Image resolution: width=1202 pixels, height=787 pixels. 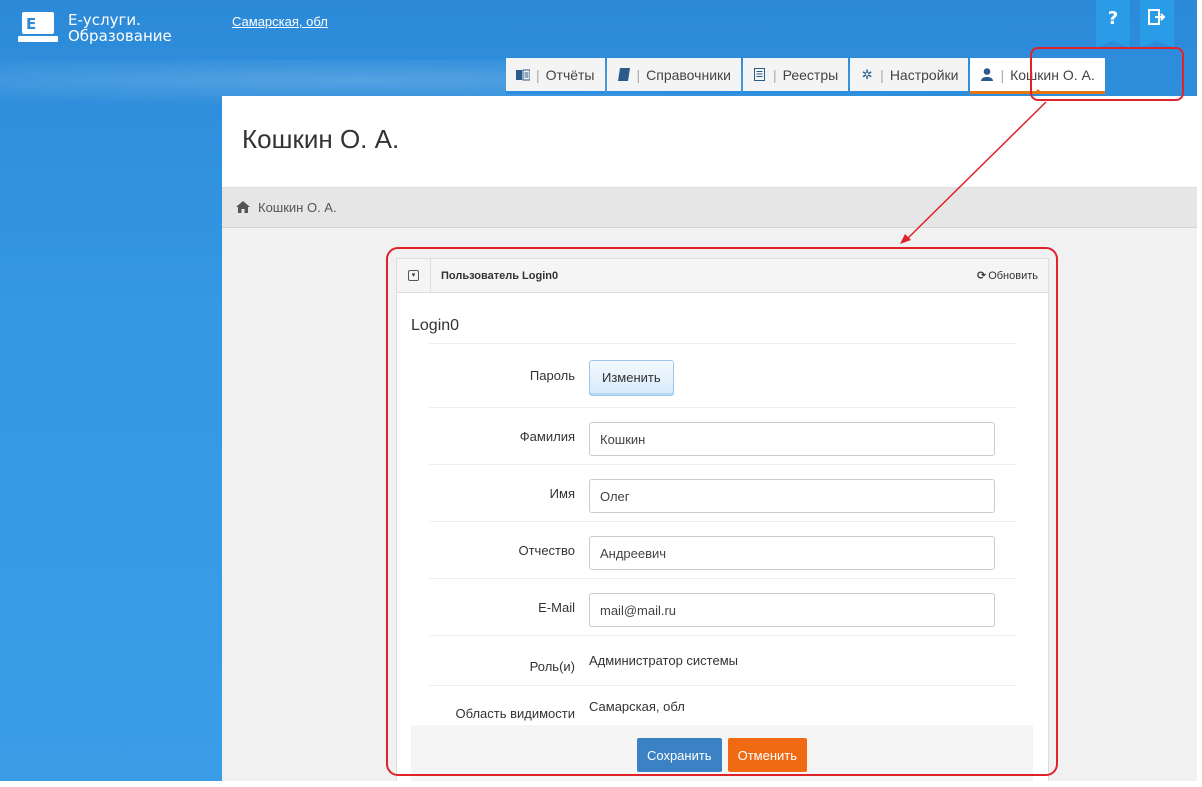 What do you see at coordinates (924, 74) in the screenshot?
I see `tab-settings-label: Настройки` at bounding box center [924, 74].